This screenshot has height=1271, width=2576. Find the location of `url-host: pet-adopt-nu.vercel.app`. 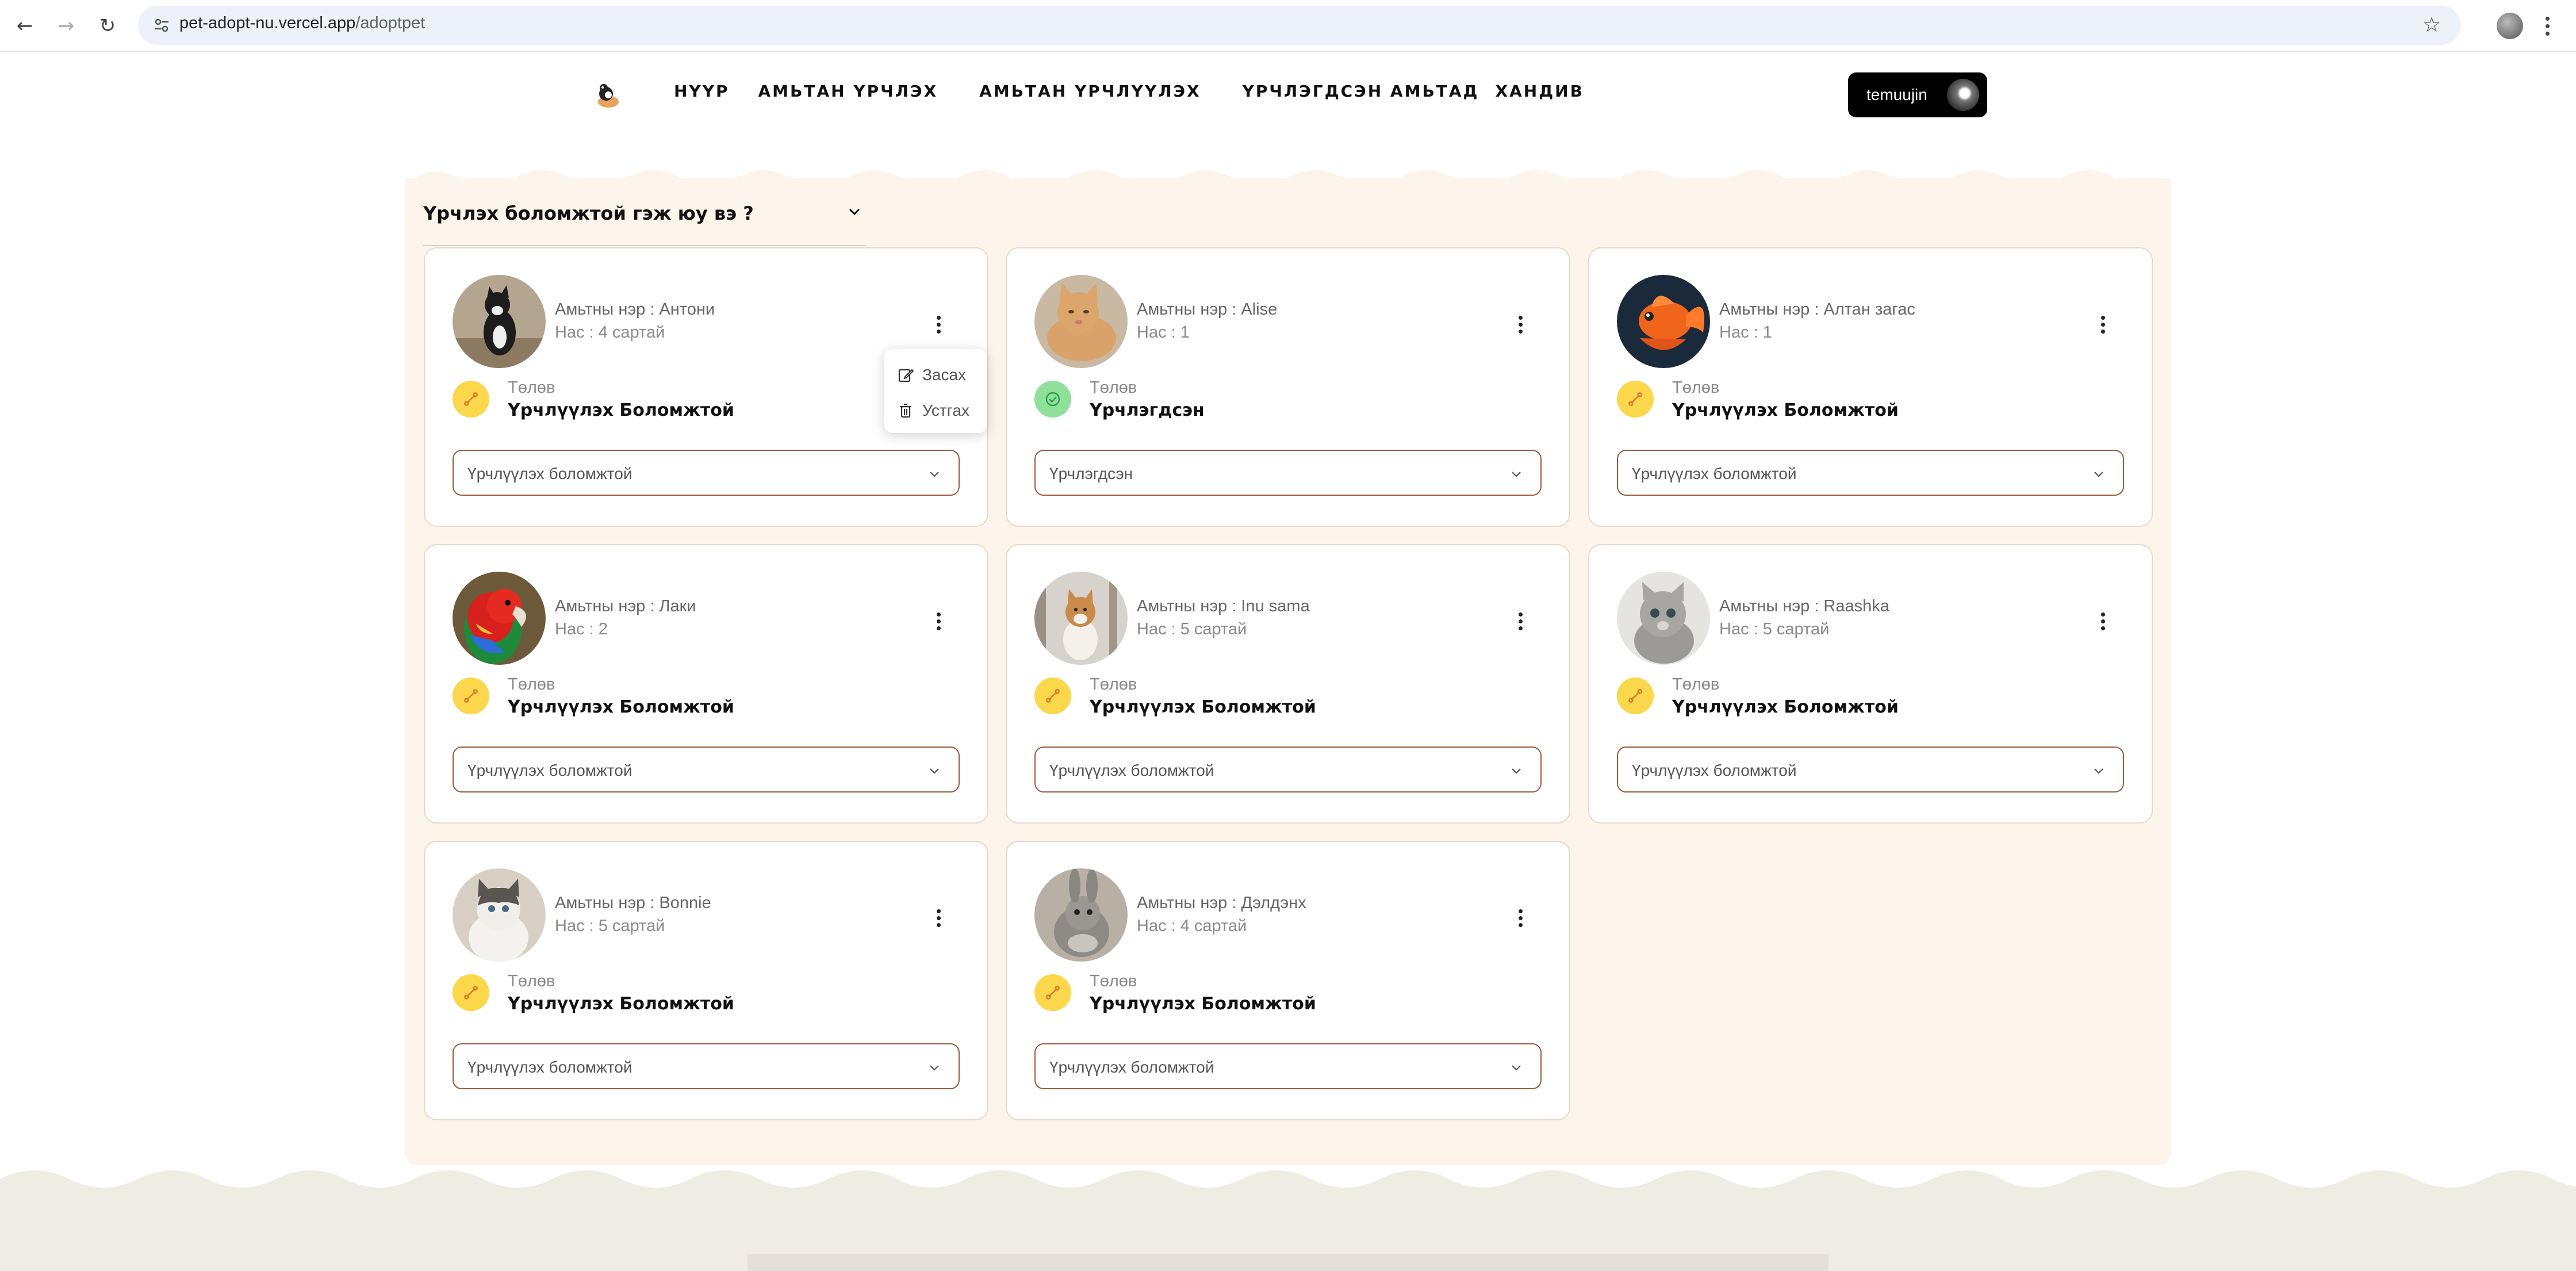

url-host: pet-adopt-nu.vercel.app is located at coordinates (267, 23).